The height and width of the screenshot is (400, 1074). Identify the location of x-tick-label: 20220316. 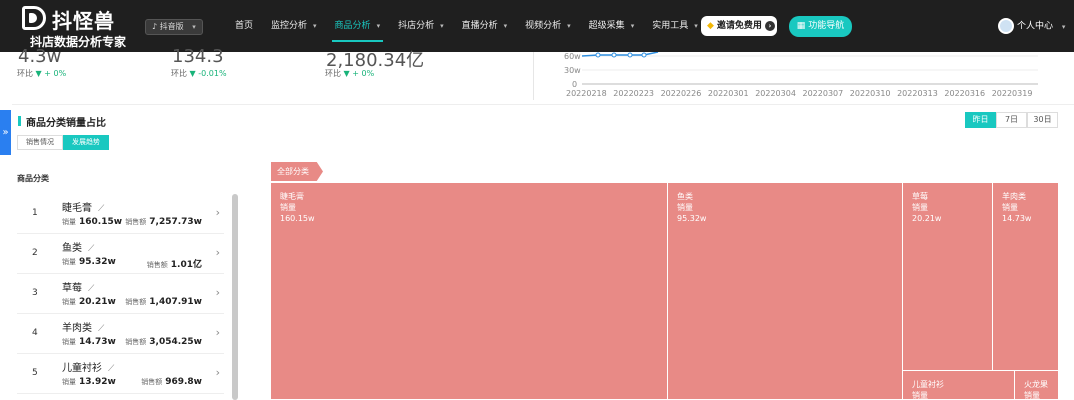
(965, 93).